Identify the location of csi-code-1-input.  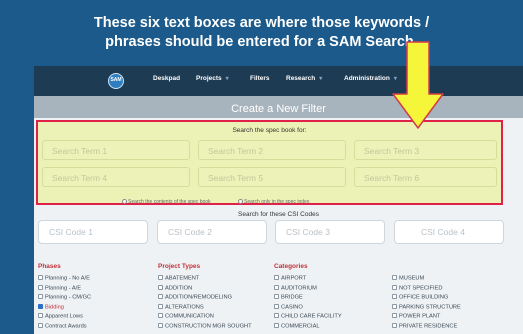
(93, 232).